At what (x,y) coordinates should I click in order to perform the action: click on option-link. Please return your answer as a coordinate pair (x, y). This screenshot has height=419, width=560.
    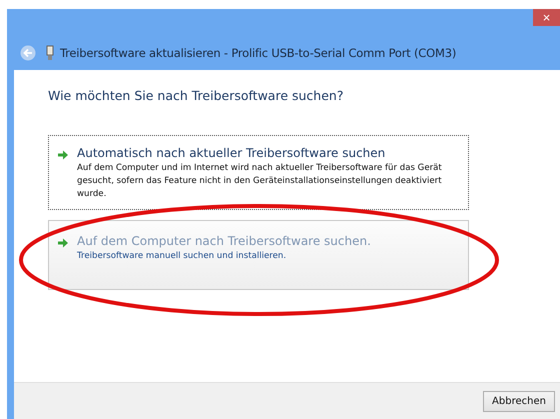
    Looking at the image, I should click on (258, 172).